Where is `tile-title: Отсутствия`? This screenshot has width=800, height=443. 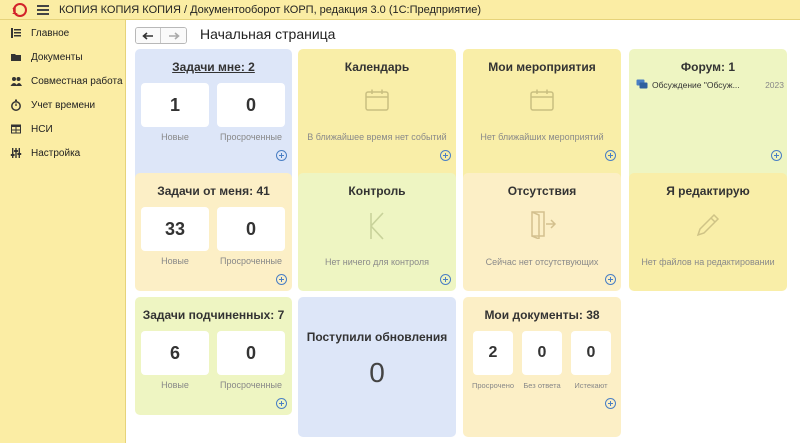
tile-title: Отсутствия is located at coordinates (542, 191).